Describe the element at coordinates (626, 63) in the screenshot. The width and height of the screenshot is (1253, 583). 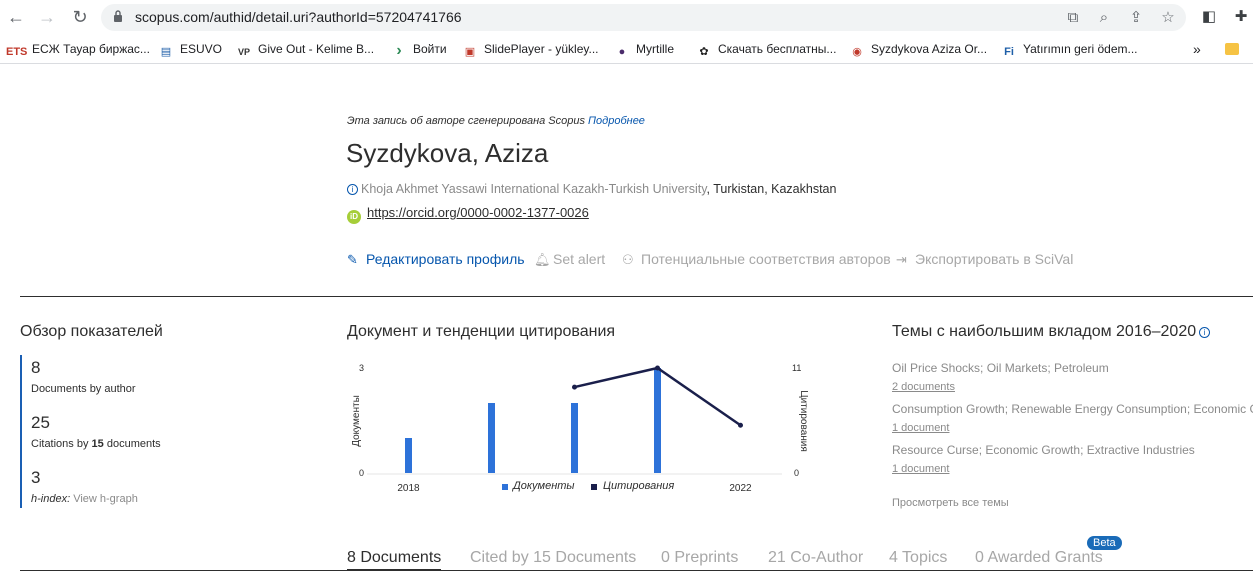
I see `chrome-separator` at that location.